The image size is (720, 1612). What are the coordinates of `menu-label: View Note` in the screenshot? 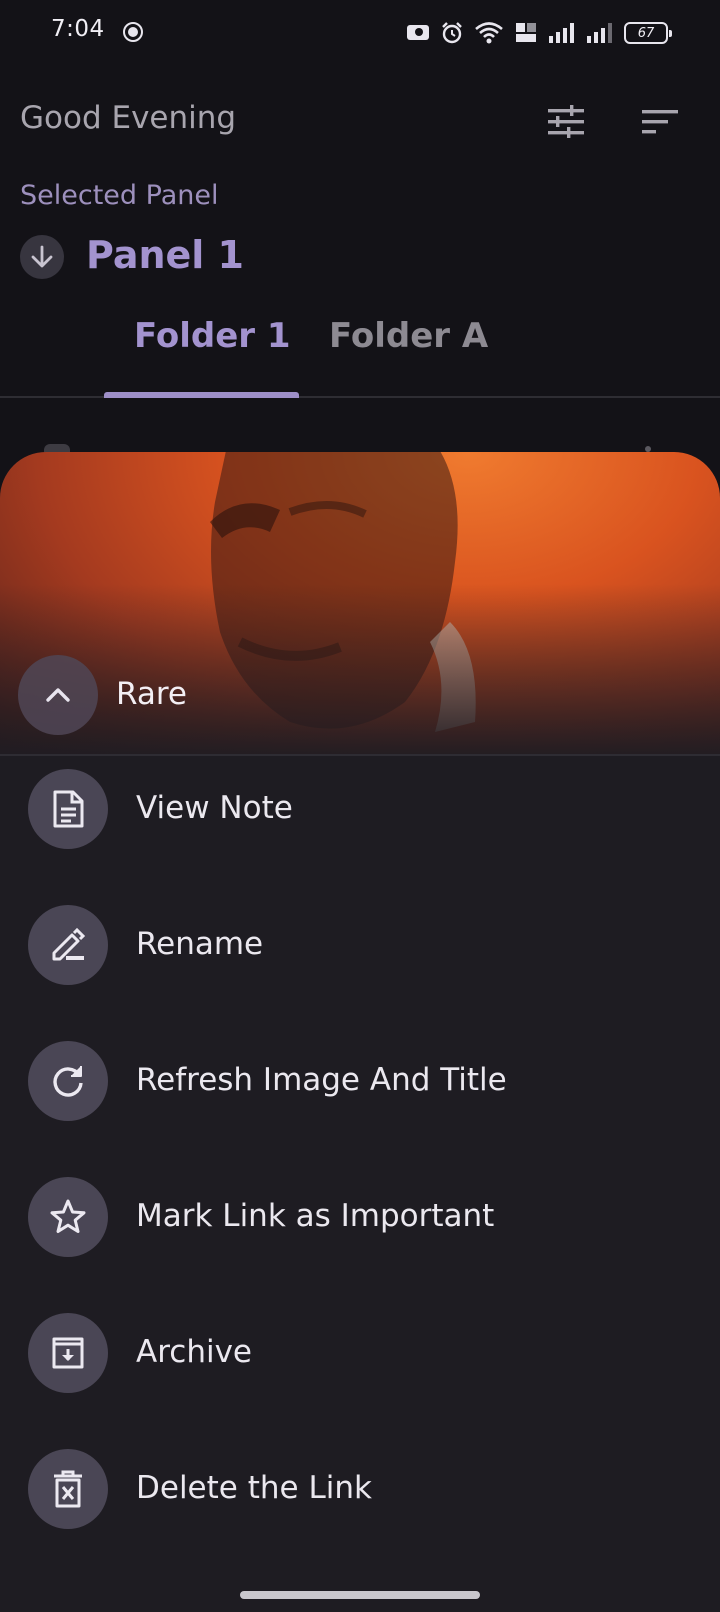 It's located at (214, 808).